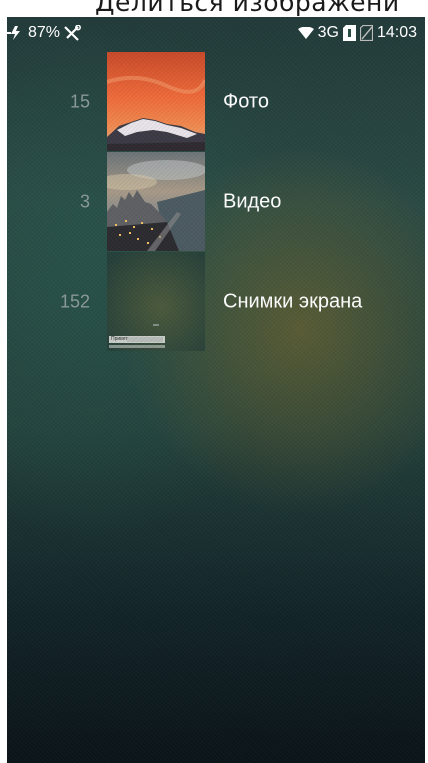 The image size is (428, 763). What do you see at coordinates (216, 201) in the screenshot?
I see `album-item-videos: 3 Видео` at bounding box center [216, 201].